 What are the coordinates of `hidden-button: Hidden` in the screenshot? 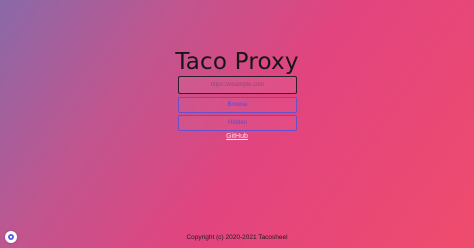 It's located at (237, 123).